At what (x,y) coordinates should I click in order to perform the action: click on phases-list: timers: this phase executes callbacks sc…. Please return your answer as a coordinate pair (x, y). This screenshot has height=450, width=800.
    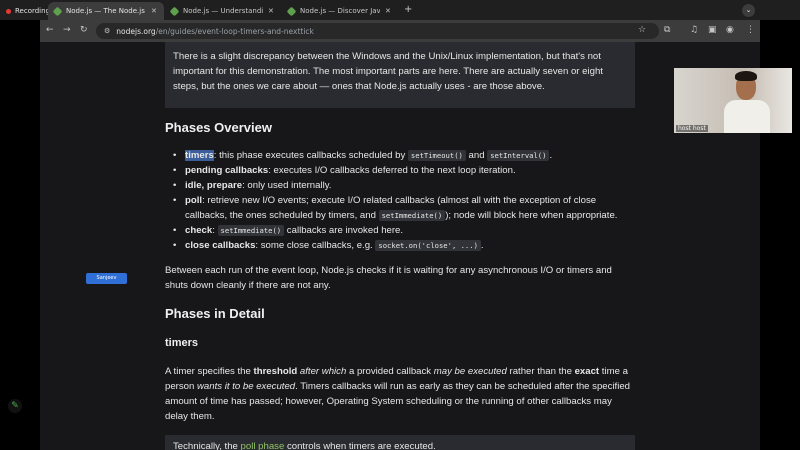
    Looking at the image, I should click on (404, 200).